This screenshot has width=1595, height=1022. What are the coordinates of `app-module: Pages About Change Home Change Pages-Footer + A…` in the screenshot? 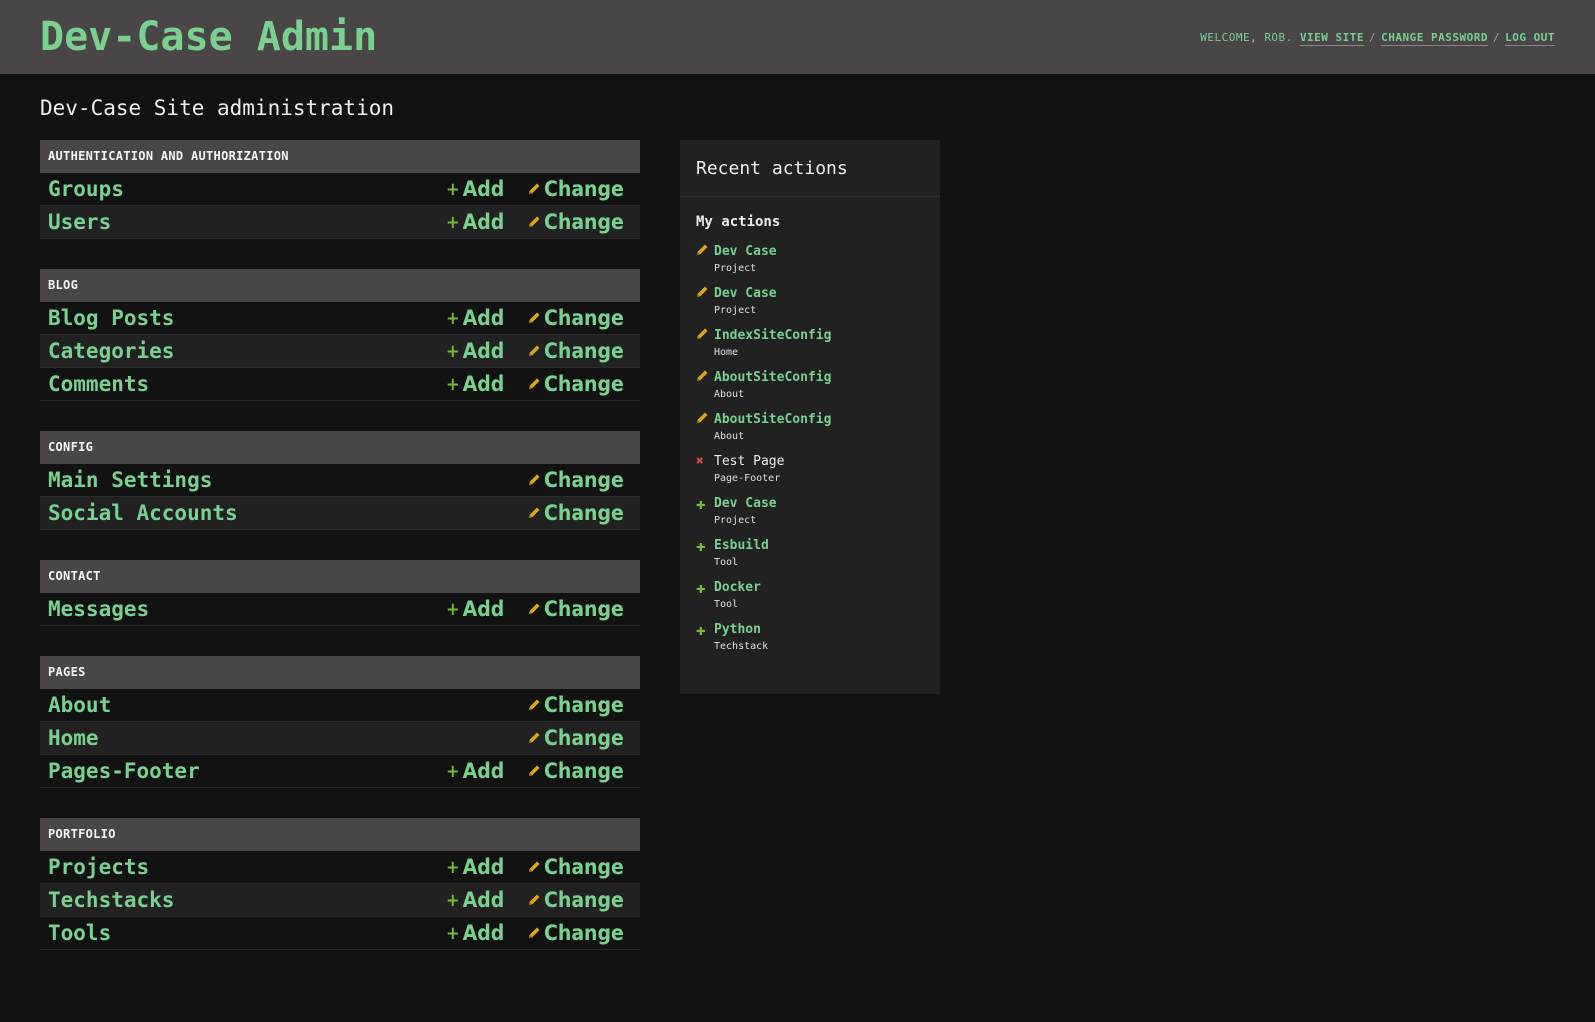 It's located at (340, 722).